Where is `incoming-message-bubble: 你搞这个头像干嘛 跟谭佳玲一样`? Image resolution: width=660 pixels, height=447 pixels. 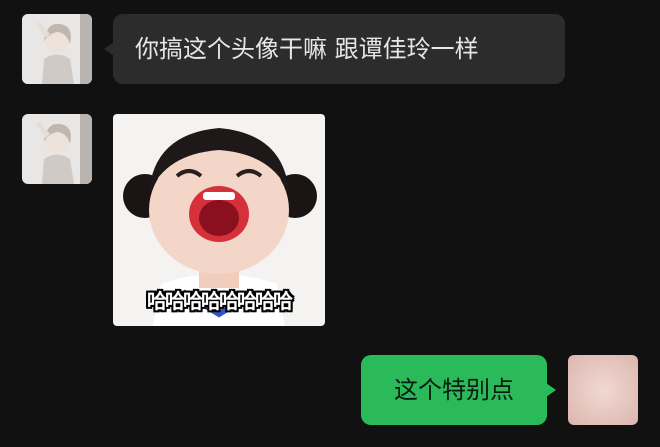 incoming-message-bubble: 你搞这个头像干嘛 跟谭佳玲一样 is located at coordinates (334, 49).